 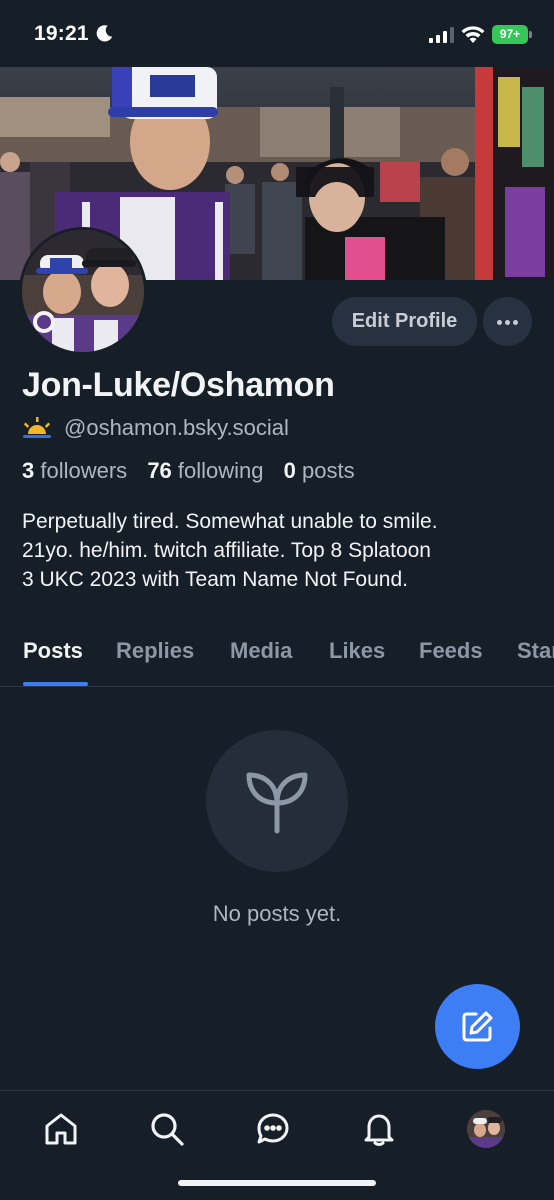 I want to click on compose-icon, so click(x=477, y=1026).